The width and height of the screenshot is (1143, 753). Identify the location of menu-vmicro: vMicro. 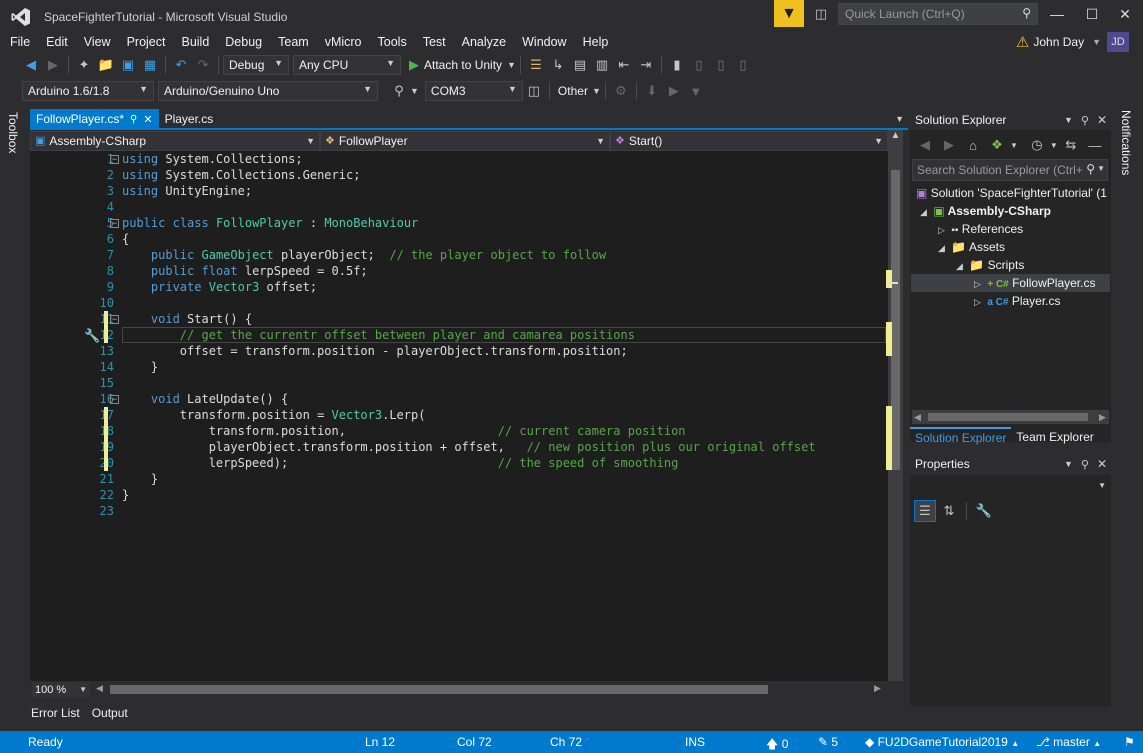
(343, 41).